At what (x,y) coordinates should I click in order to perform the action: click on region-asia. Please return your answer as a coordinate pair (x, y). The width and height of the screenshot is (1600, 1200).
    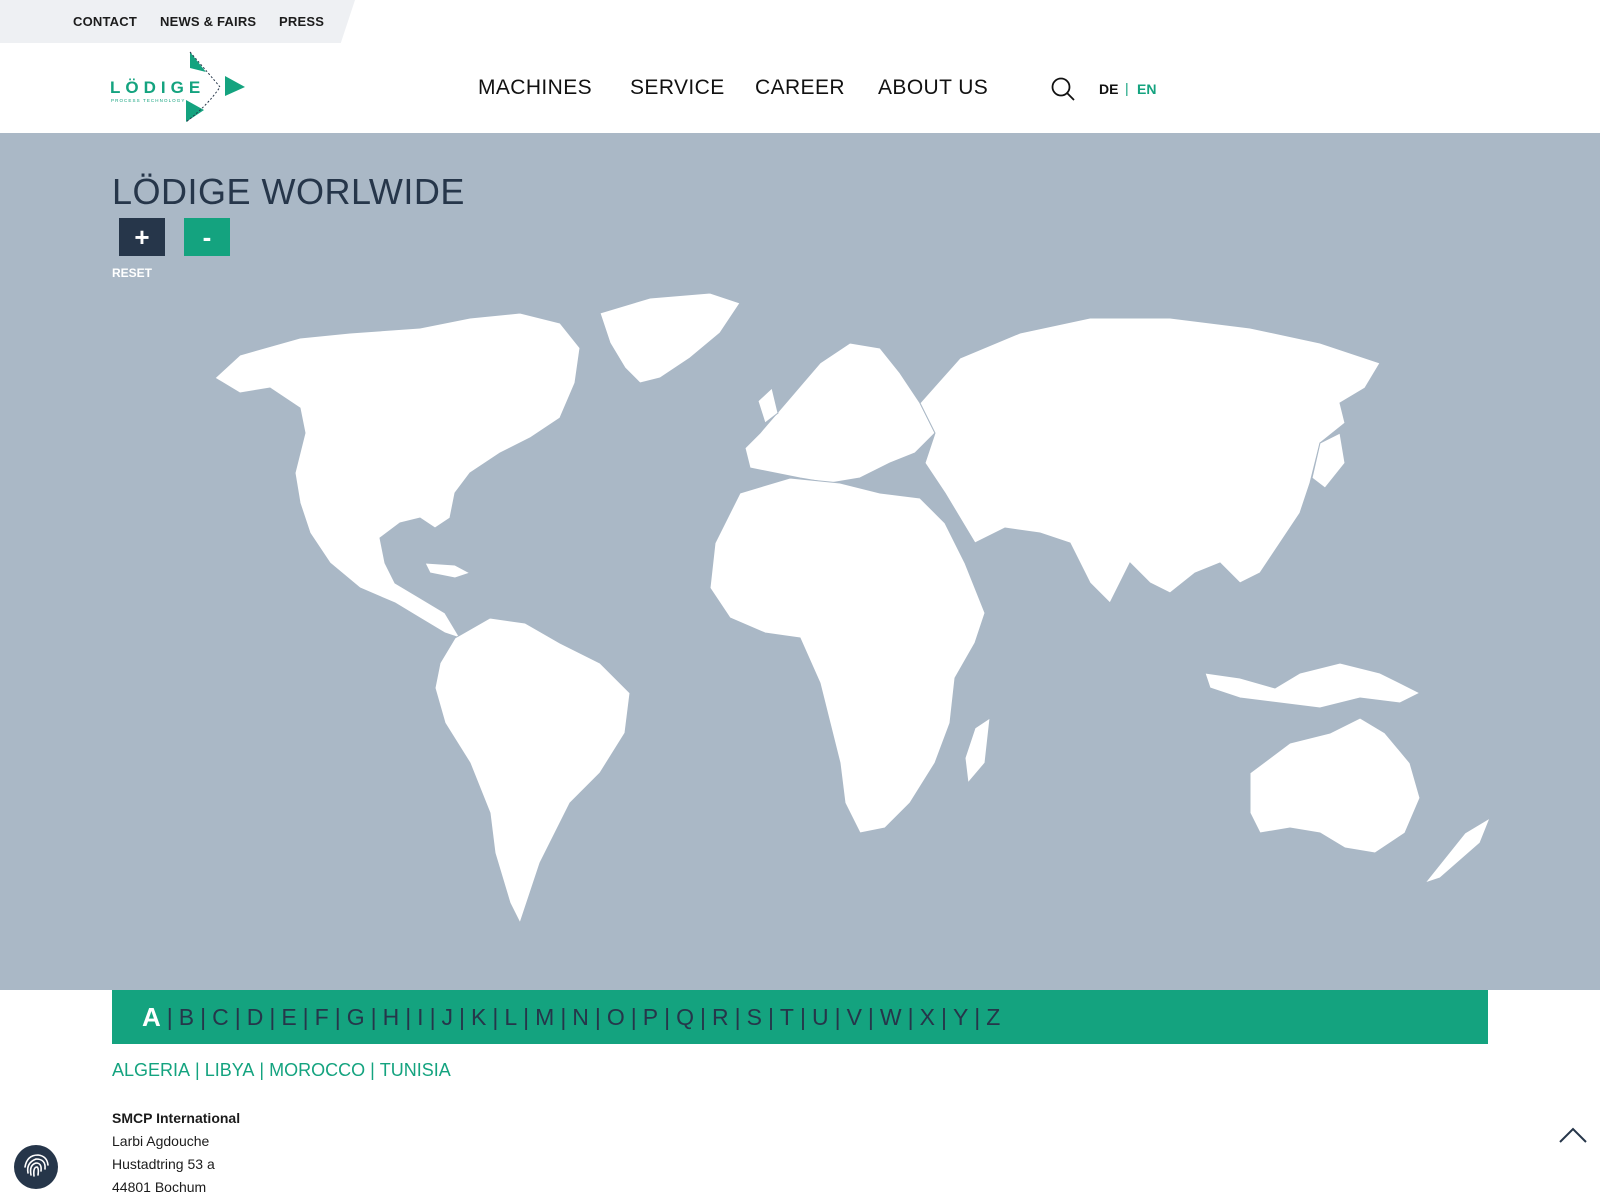
    Looking at the image, I should click on (1150, 460).